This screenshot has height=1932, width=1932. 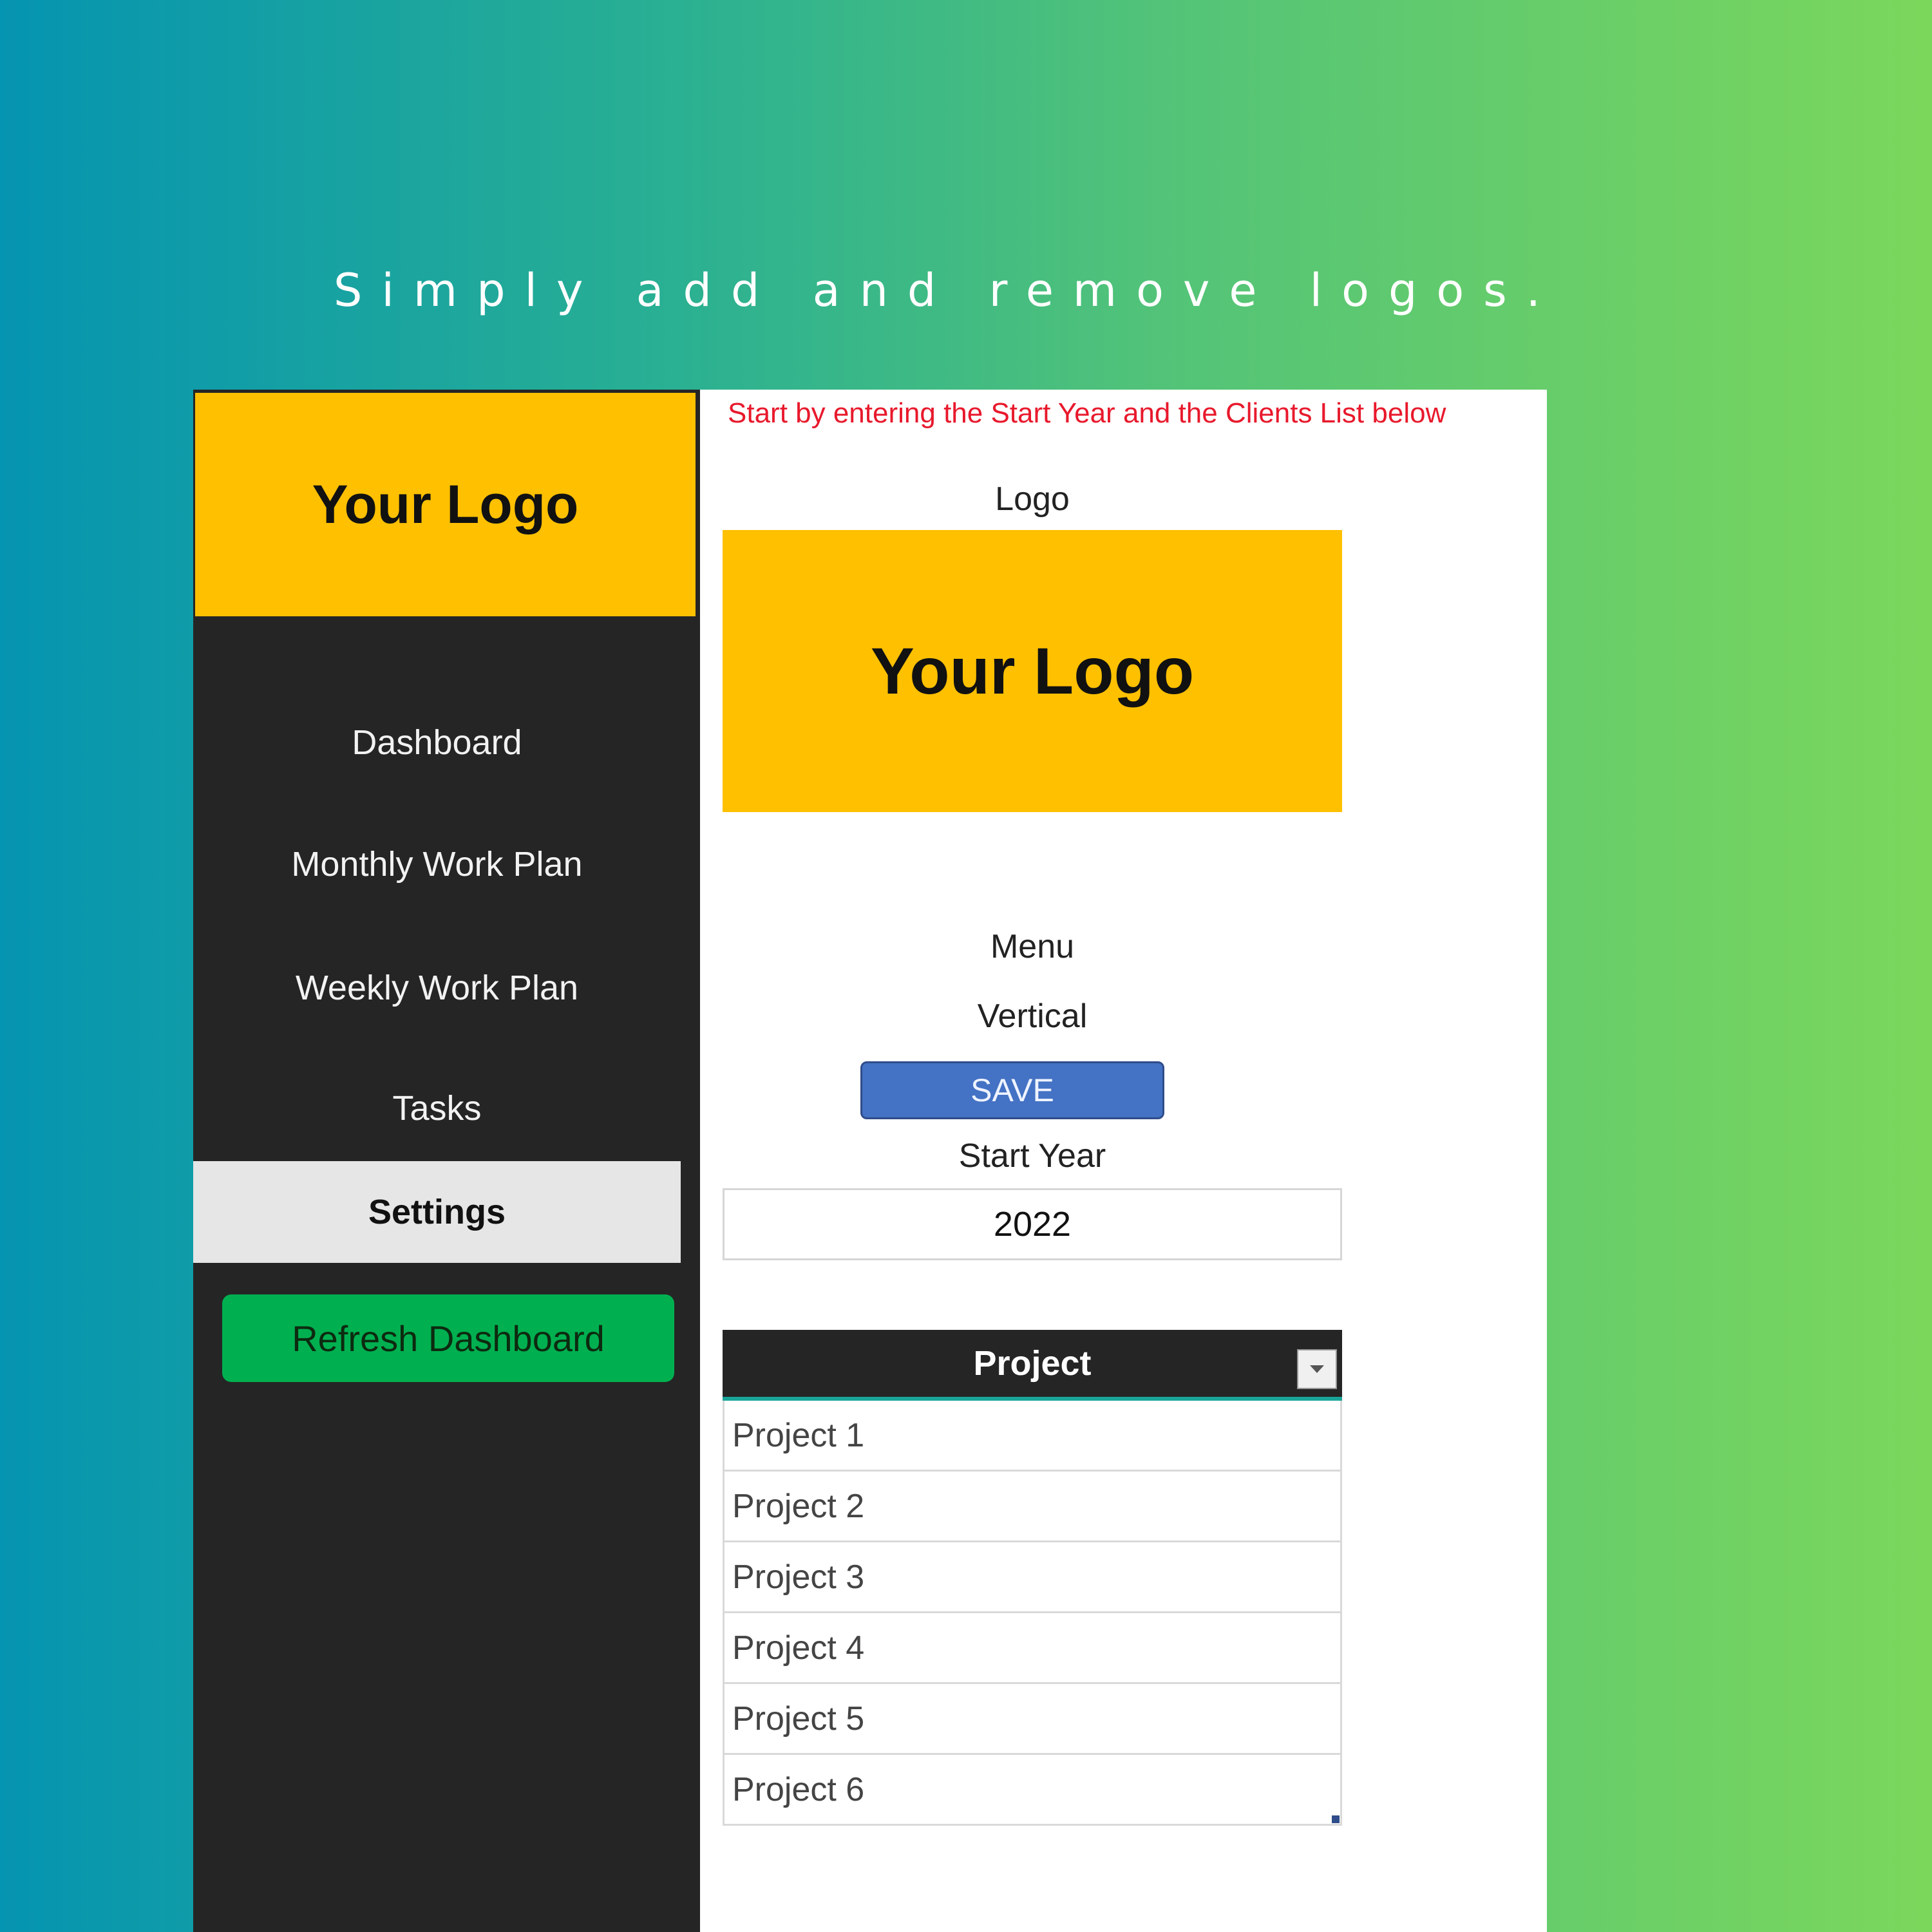 I want to click on sidebar-item-settings: Settings, so click(x=437, y=1212).